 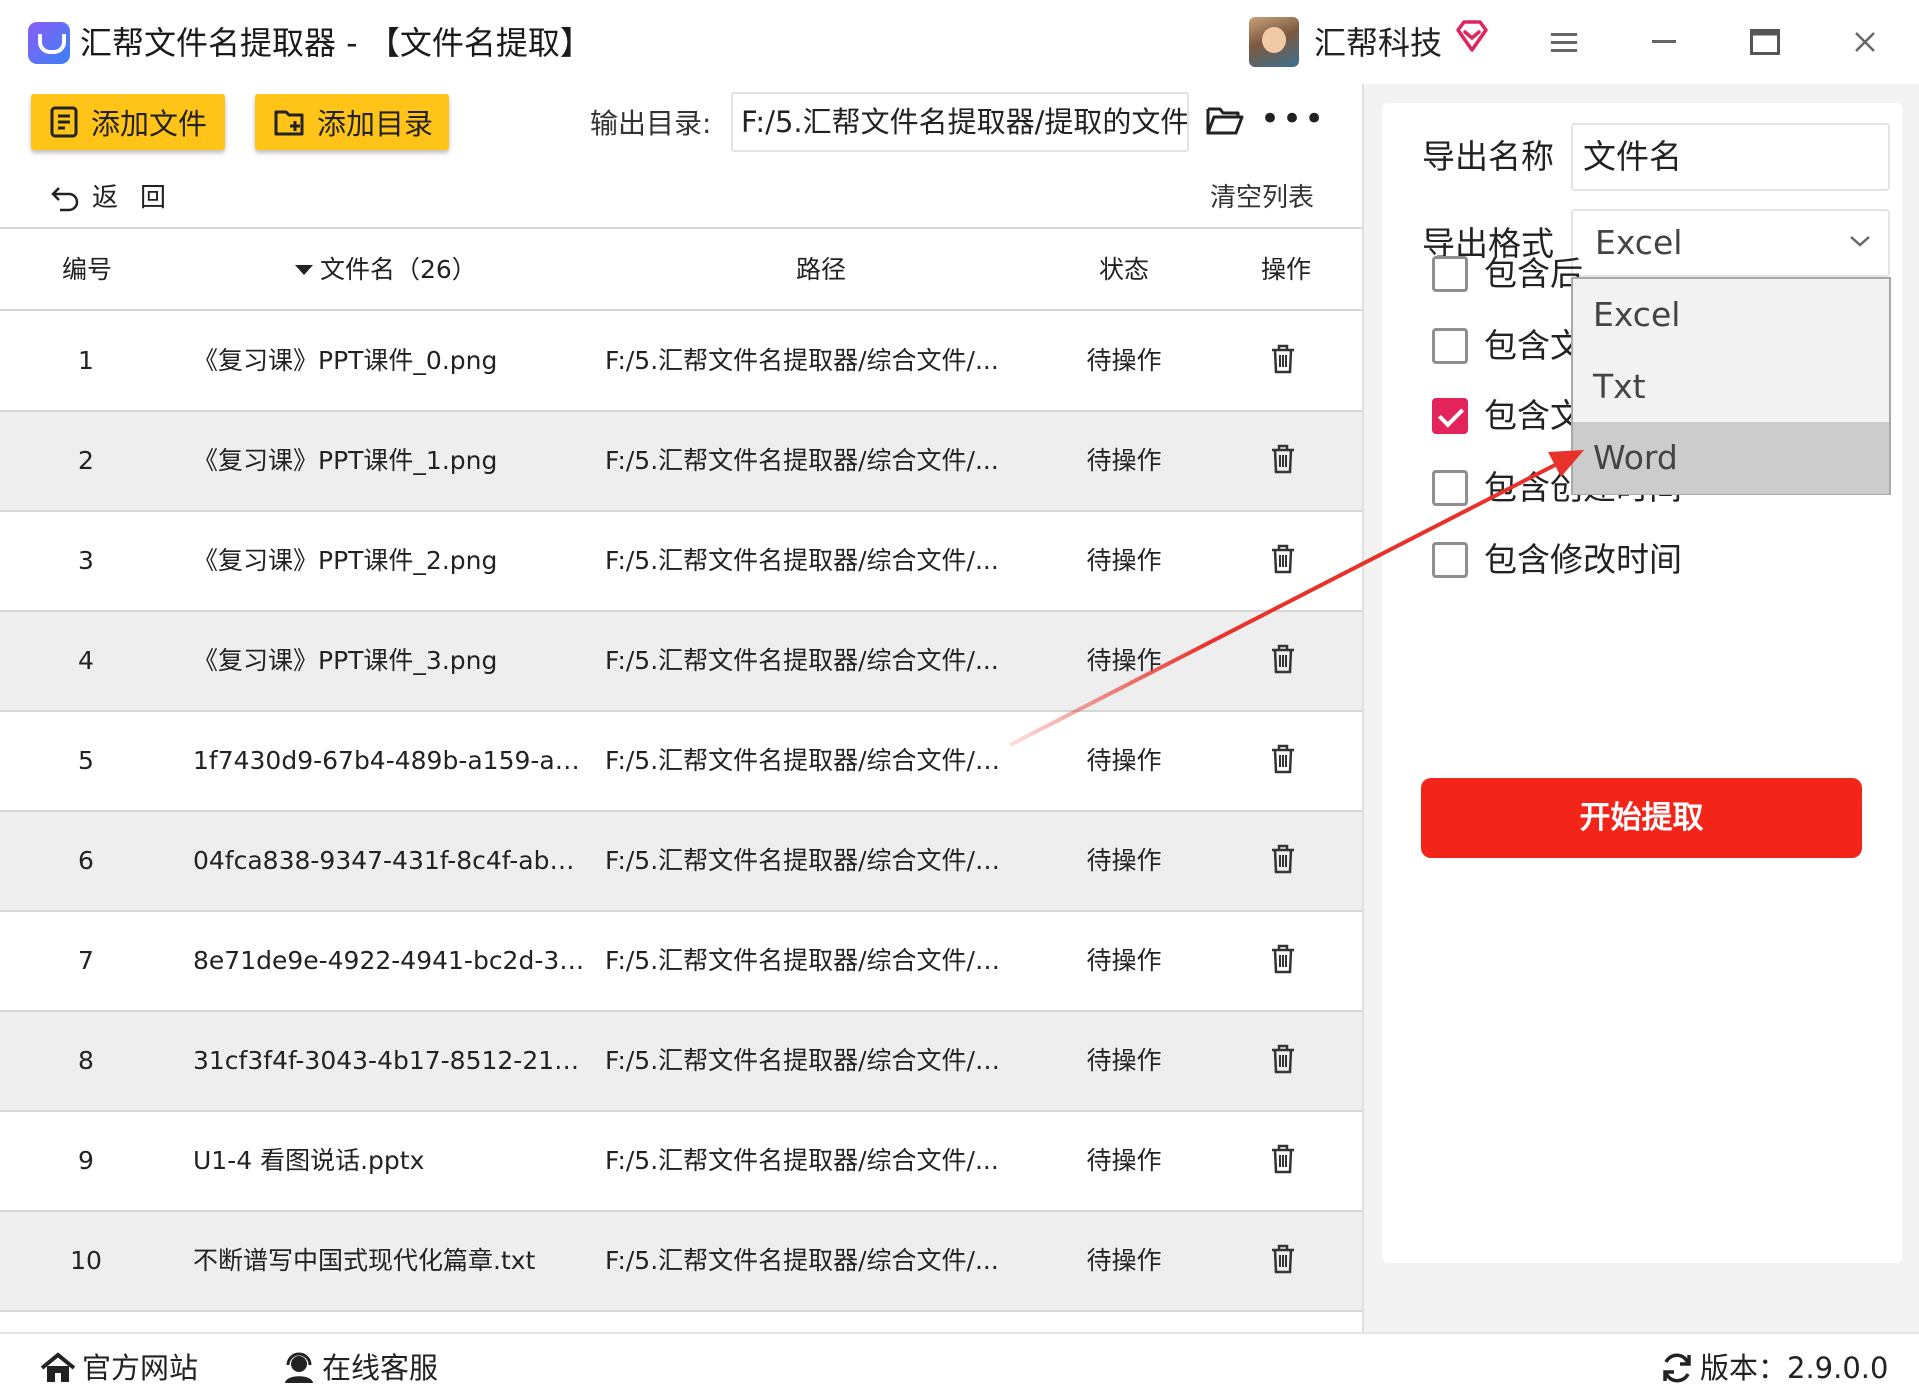 I want to click on menu-icon, so click(x=1564, y=42).